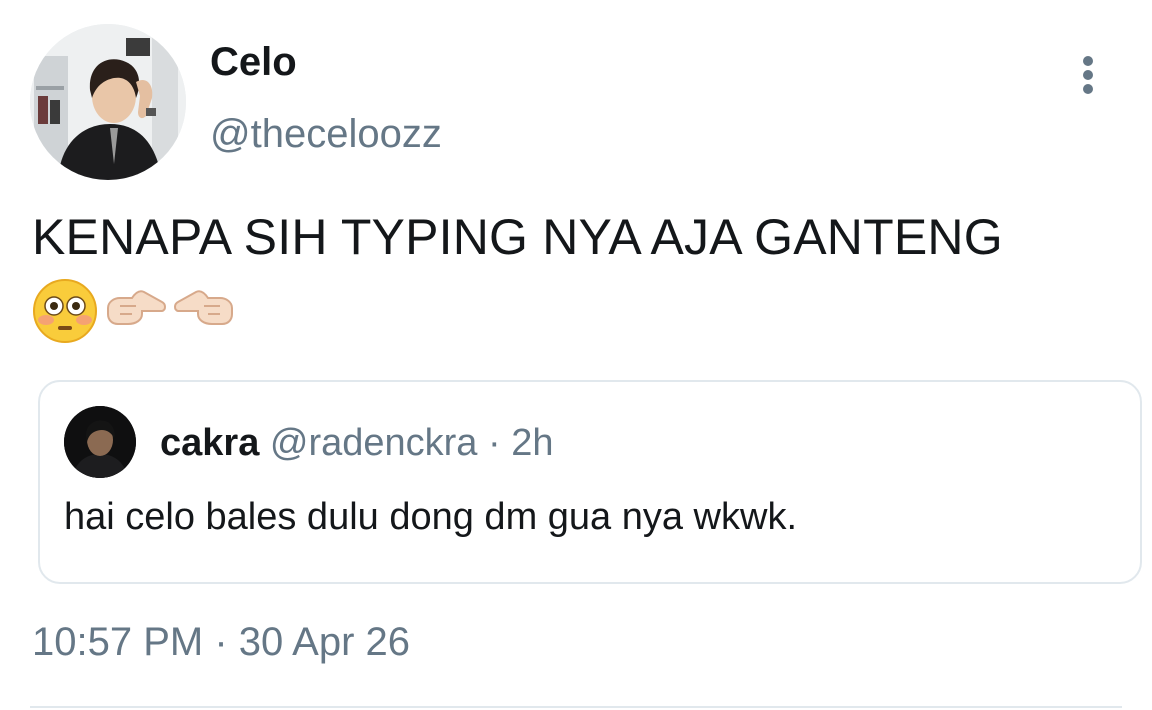 Image resolution: width=1152 pixels, height=710 pixels. I want to click on quoted-author-photo, so click(100, 442).